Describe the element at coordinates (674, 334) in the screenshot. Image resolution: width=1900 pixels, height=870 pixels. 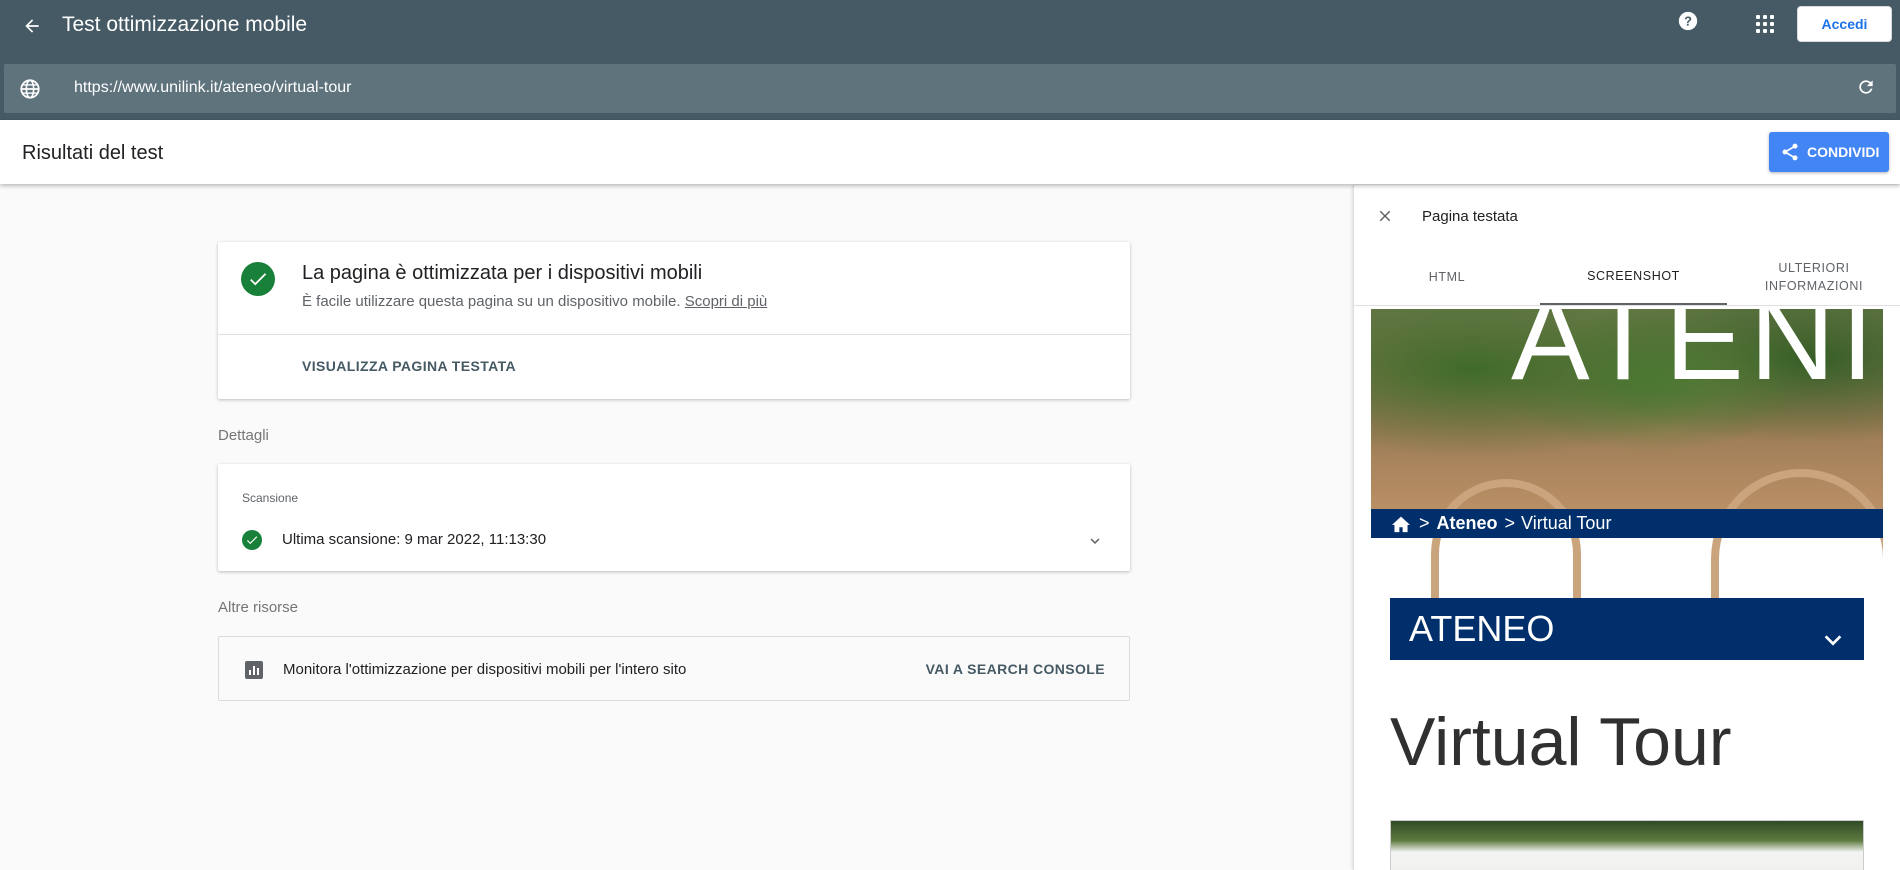
I see `divider` at that location.